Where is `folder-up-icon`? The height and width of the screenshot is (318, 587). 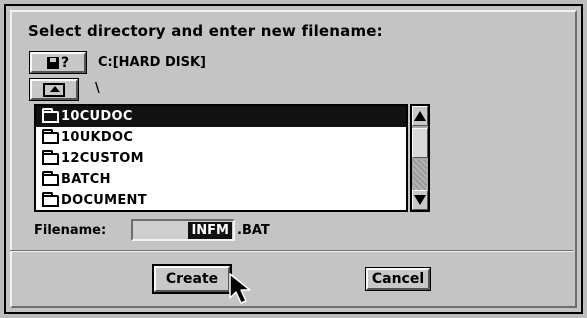
folder-up-icon is located at coordinates (54, 89).